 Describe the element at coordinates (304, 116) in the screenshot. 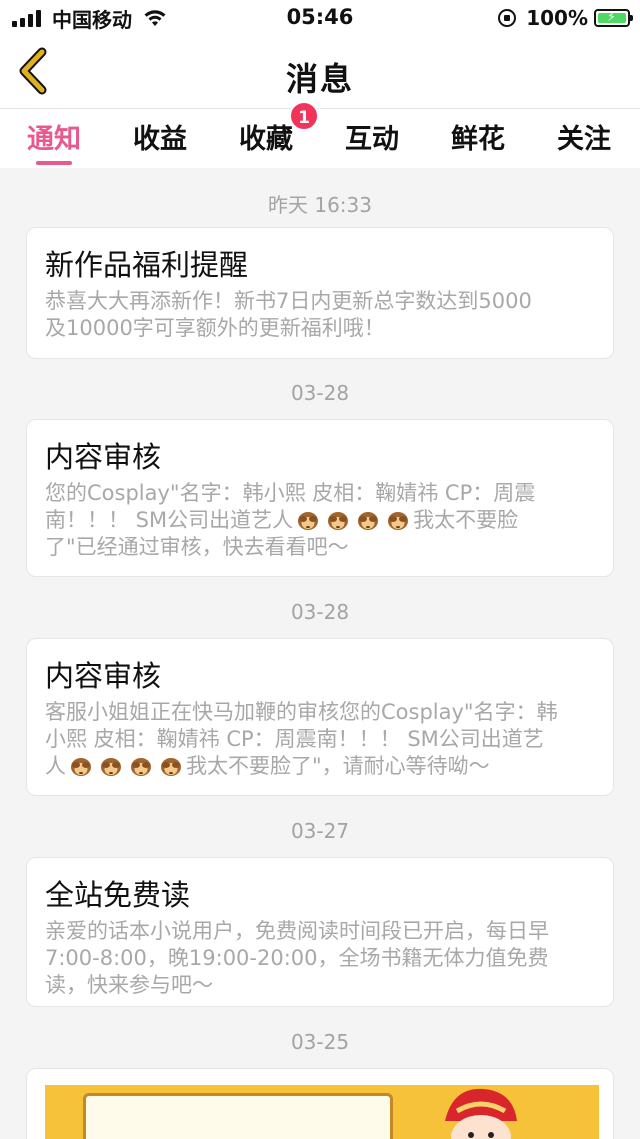

I see `favorites-badge: 1` at that location.